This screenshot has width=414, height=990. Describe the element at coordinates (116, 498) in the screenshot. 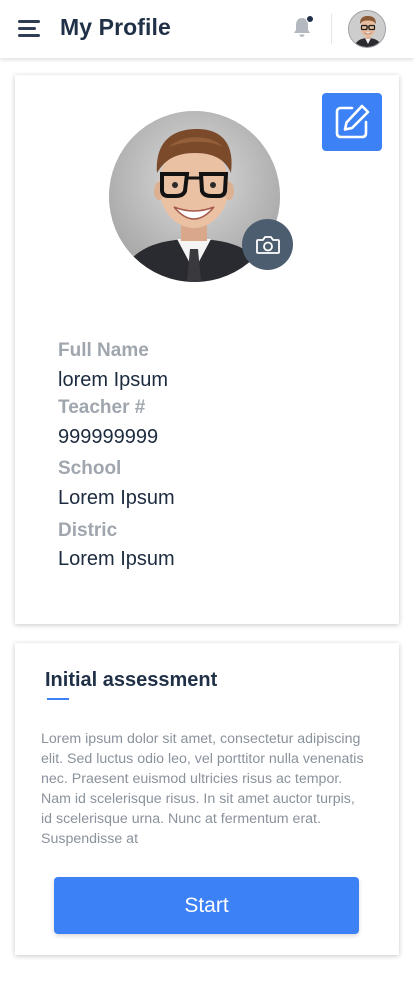

I see `school-value: Lorem Ipsum` at that location.